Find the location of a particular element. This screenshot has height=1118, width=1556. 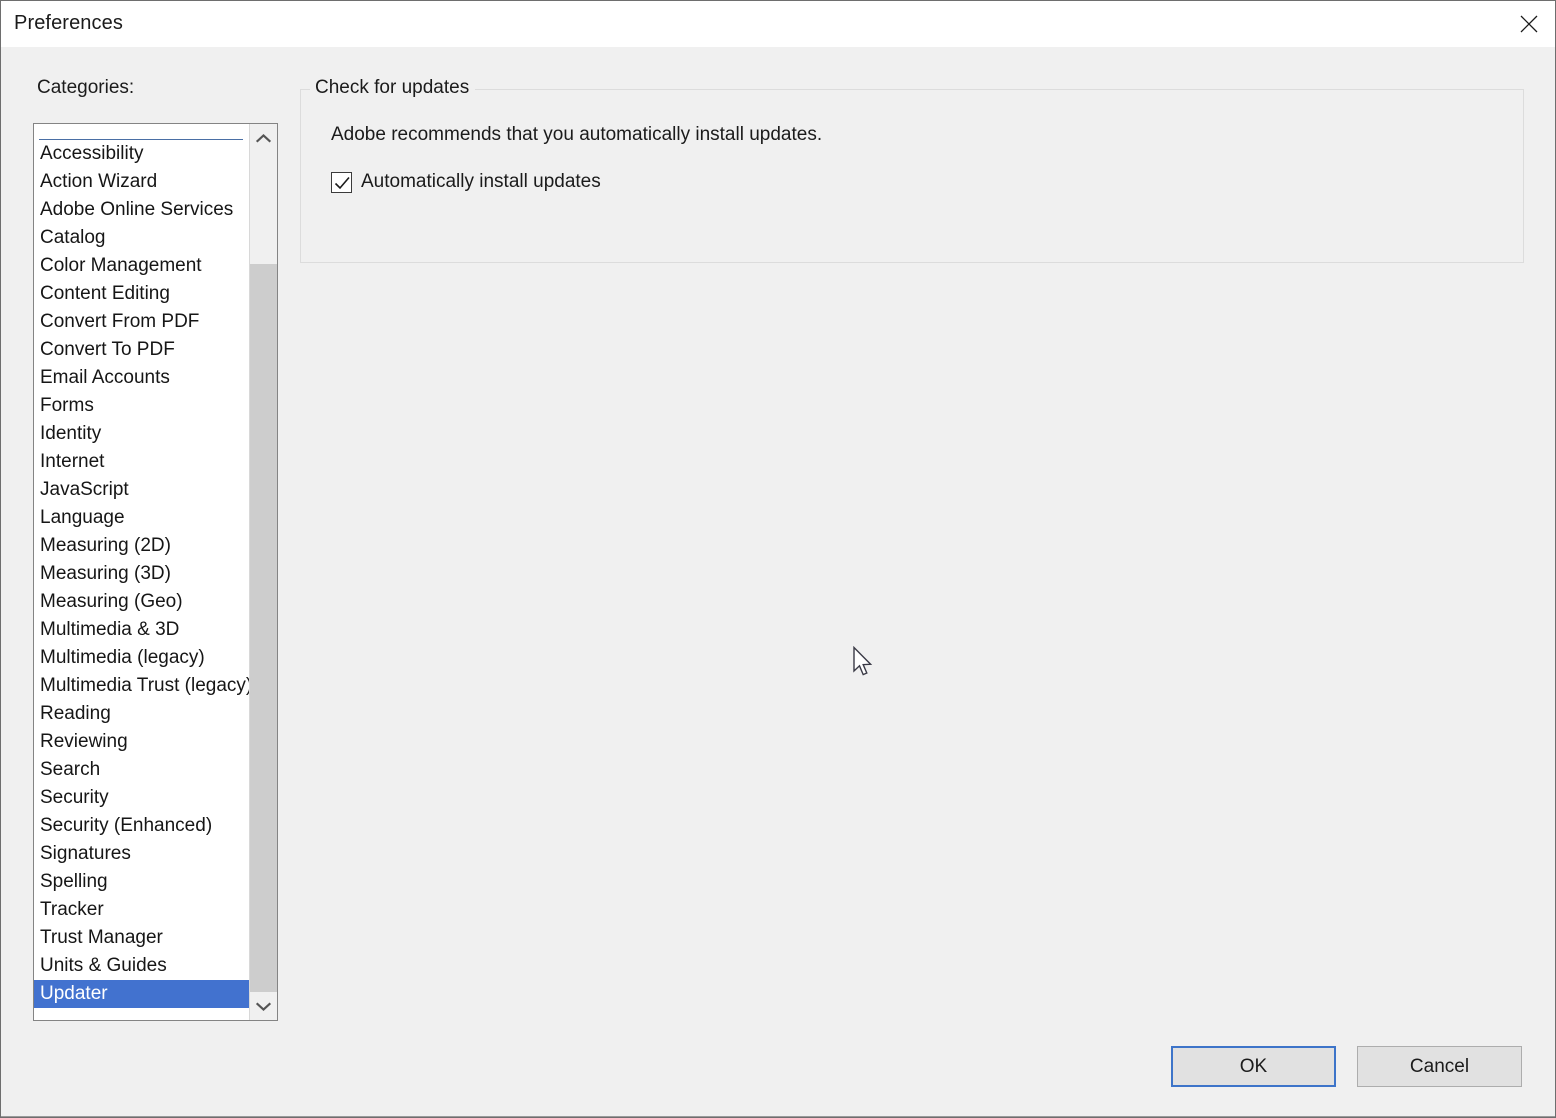

checkmark-icon is located at coordinates (342, 182).